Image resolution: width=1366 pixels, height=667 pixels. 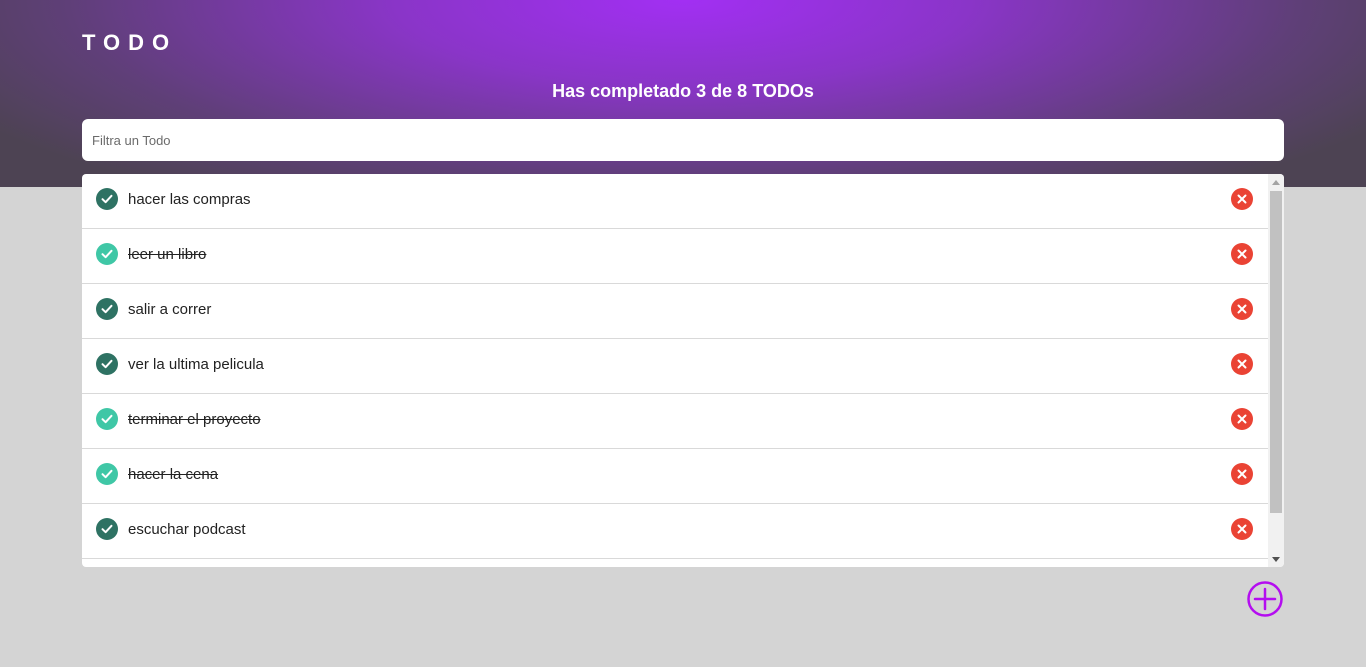 I want to click on todo-text: hacer la cena, so click(x=173, y=474).